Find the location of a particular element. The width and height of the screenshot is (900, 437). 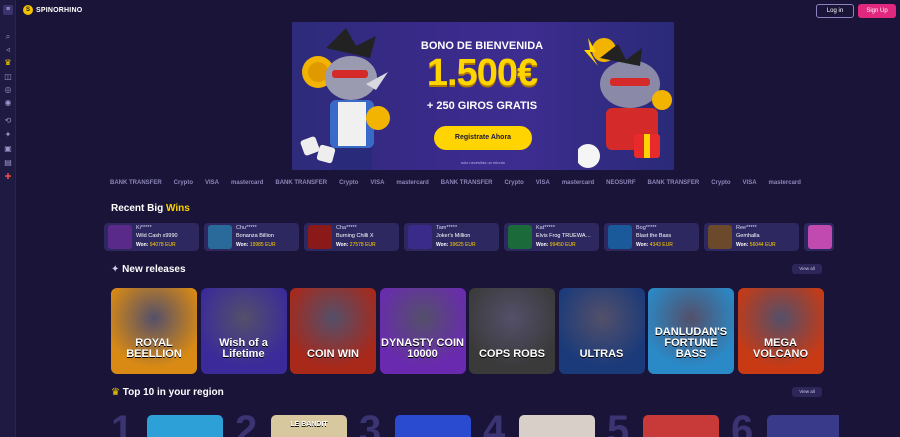

payment-logo: mastercard is located at coordinates (247, 183).